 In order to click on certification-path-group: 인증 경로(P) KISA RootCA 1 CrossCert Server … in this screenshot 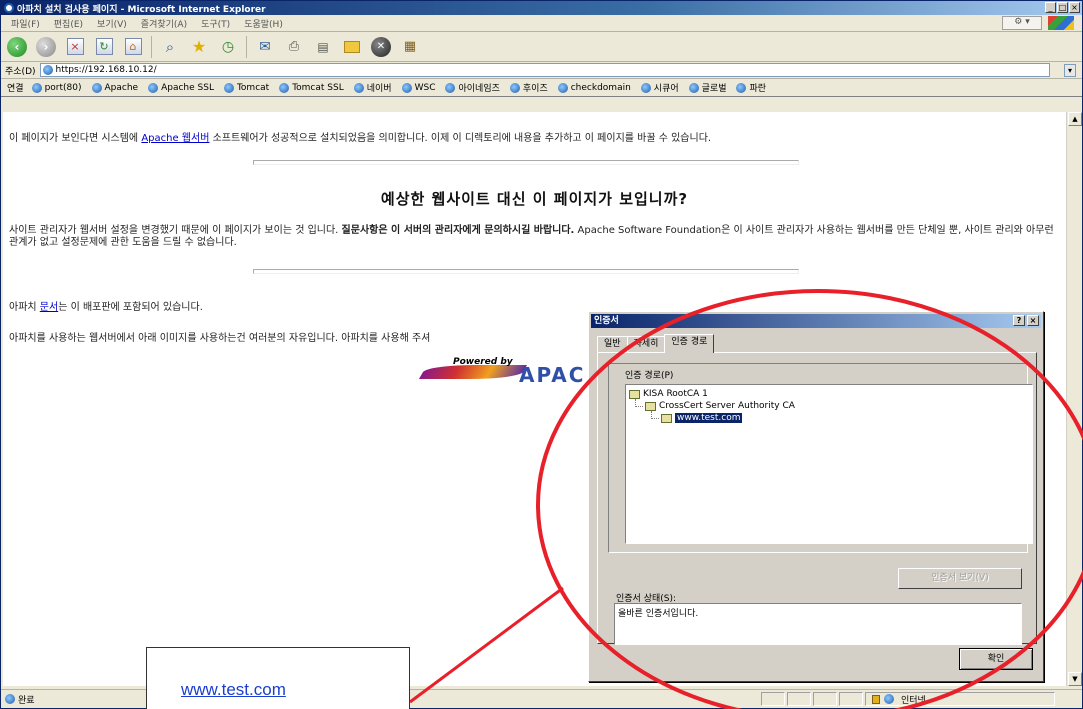, I will do `click(820, 458)`.